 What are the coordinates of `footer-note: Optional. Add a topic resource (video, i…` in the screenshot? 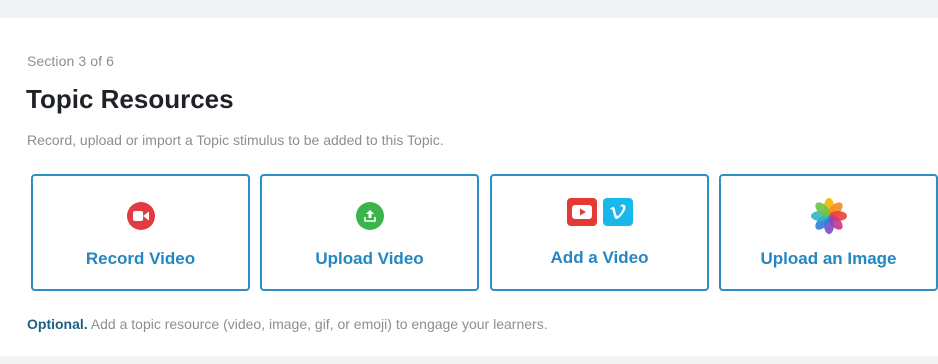 It's located at (287, 324).